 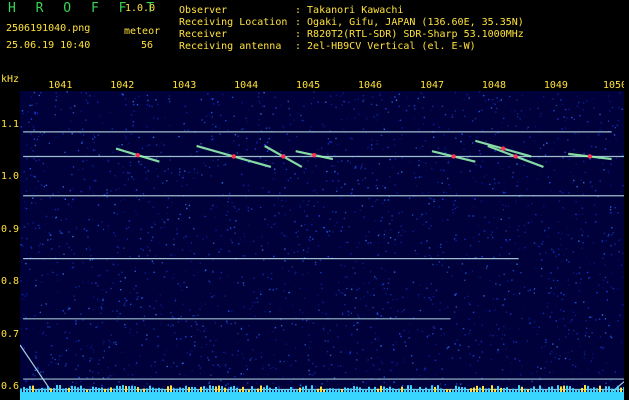 What do you see at coordinates (203, 34) in the screenshot?
I see `receiver-label: Receiver` at bounding box center [203, 34].